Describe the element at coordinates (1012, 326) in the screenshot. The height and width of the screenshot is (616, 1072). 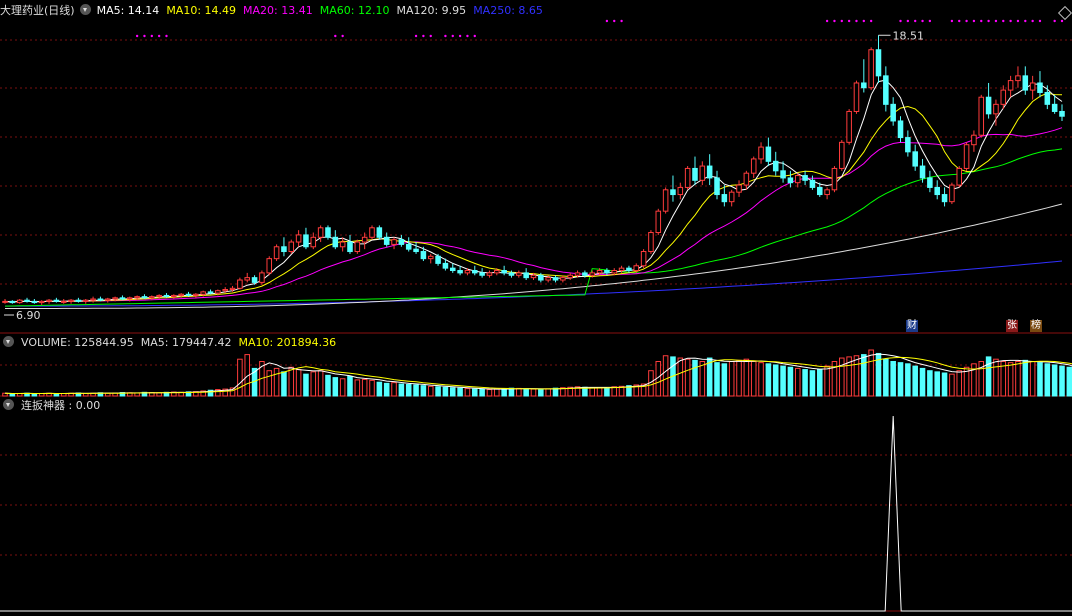
I see `badge-zhang: 张` at that location.